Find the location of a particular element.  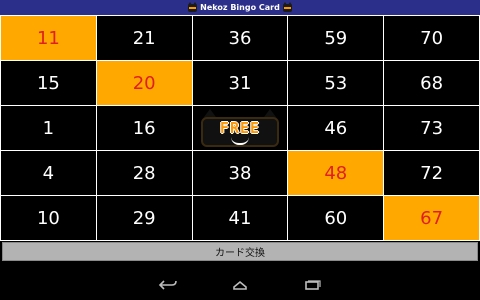

bingo-cell: 10 is located at coordinates (48, 218).